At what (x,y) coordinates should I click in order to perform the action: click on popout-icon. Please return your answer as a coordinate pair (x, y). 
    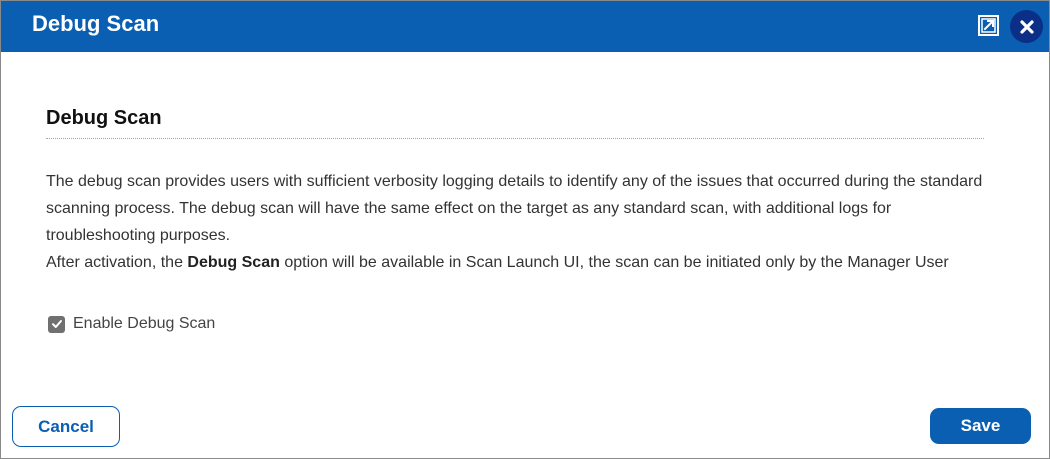
    Looking at the image, I should click on (988, 25).